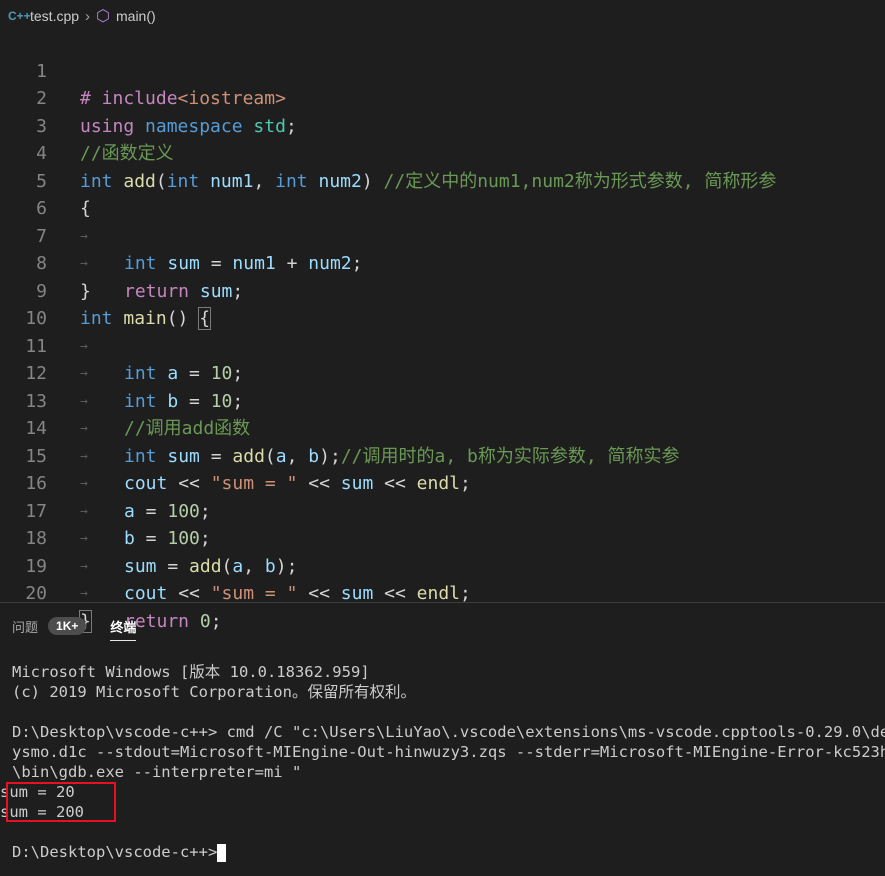 Image resolution: width=885 pixels, height=876 pixels. I want to click on code-line: 7 → return sum;, so click(442, 248).